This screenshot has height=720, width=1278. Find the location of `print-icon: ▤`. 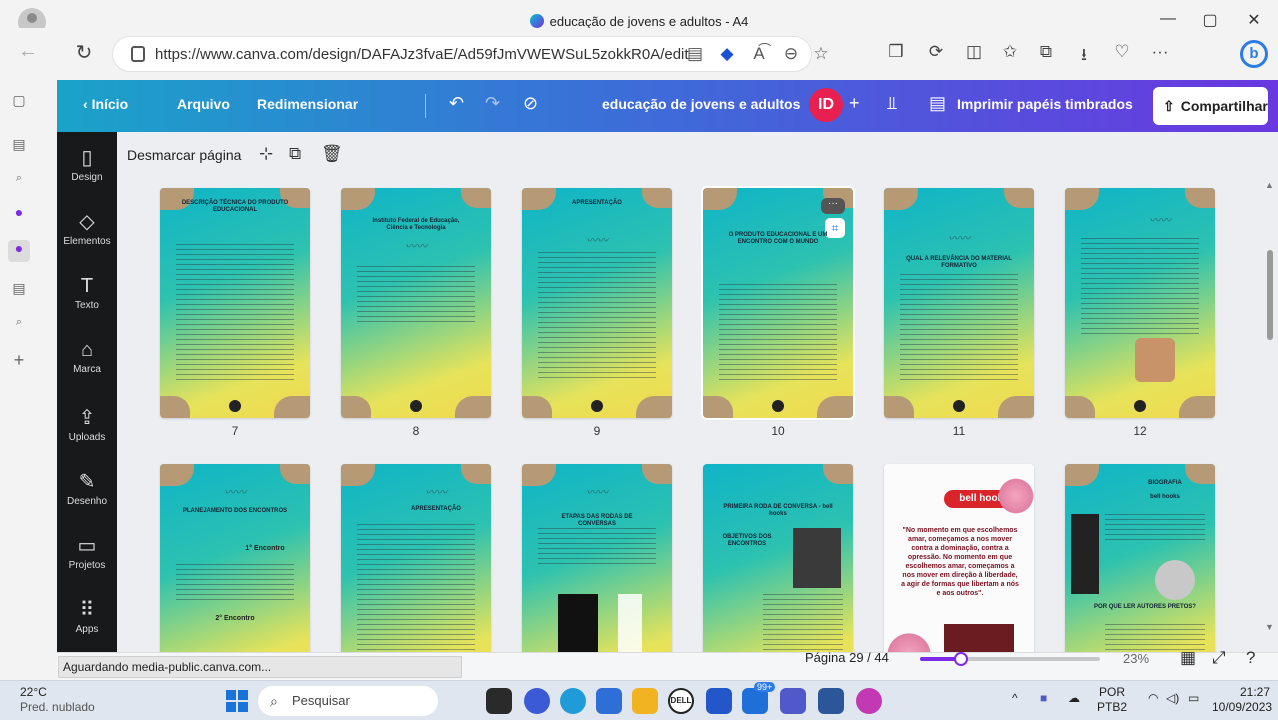

print-icon: ▤ is located at coordinates (937, 103).